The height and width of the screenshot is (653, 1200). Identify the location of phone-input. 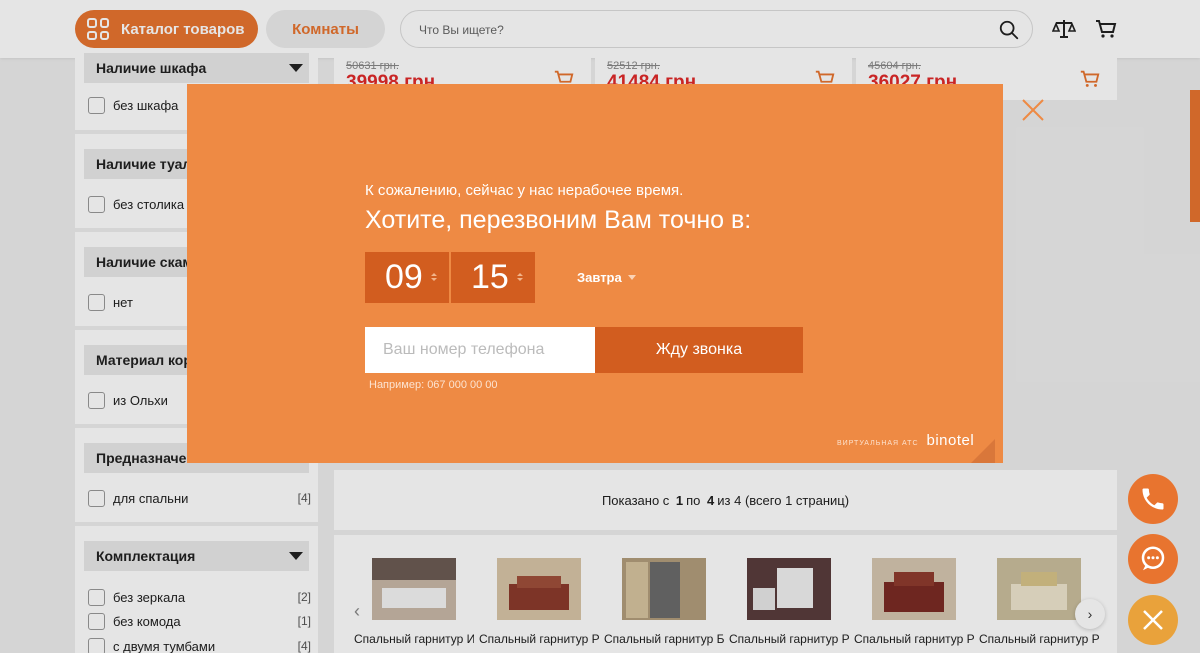
(480, 350).